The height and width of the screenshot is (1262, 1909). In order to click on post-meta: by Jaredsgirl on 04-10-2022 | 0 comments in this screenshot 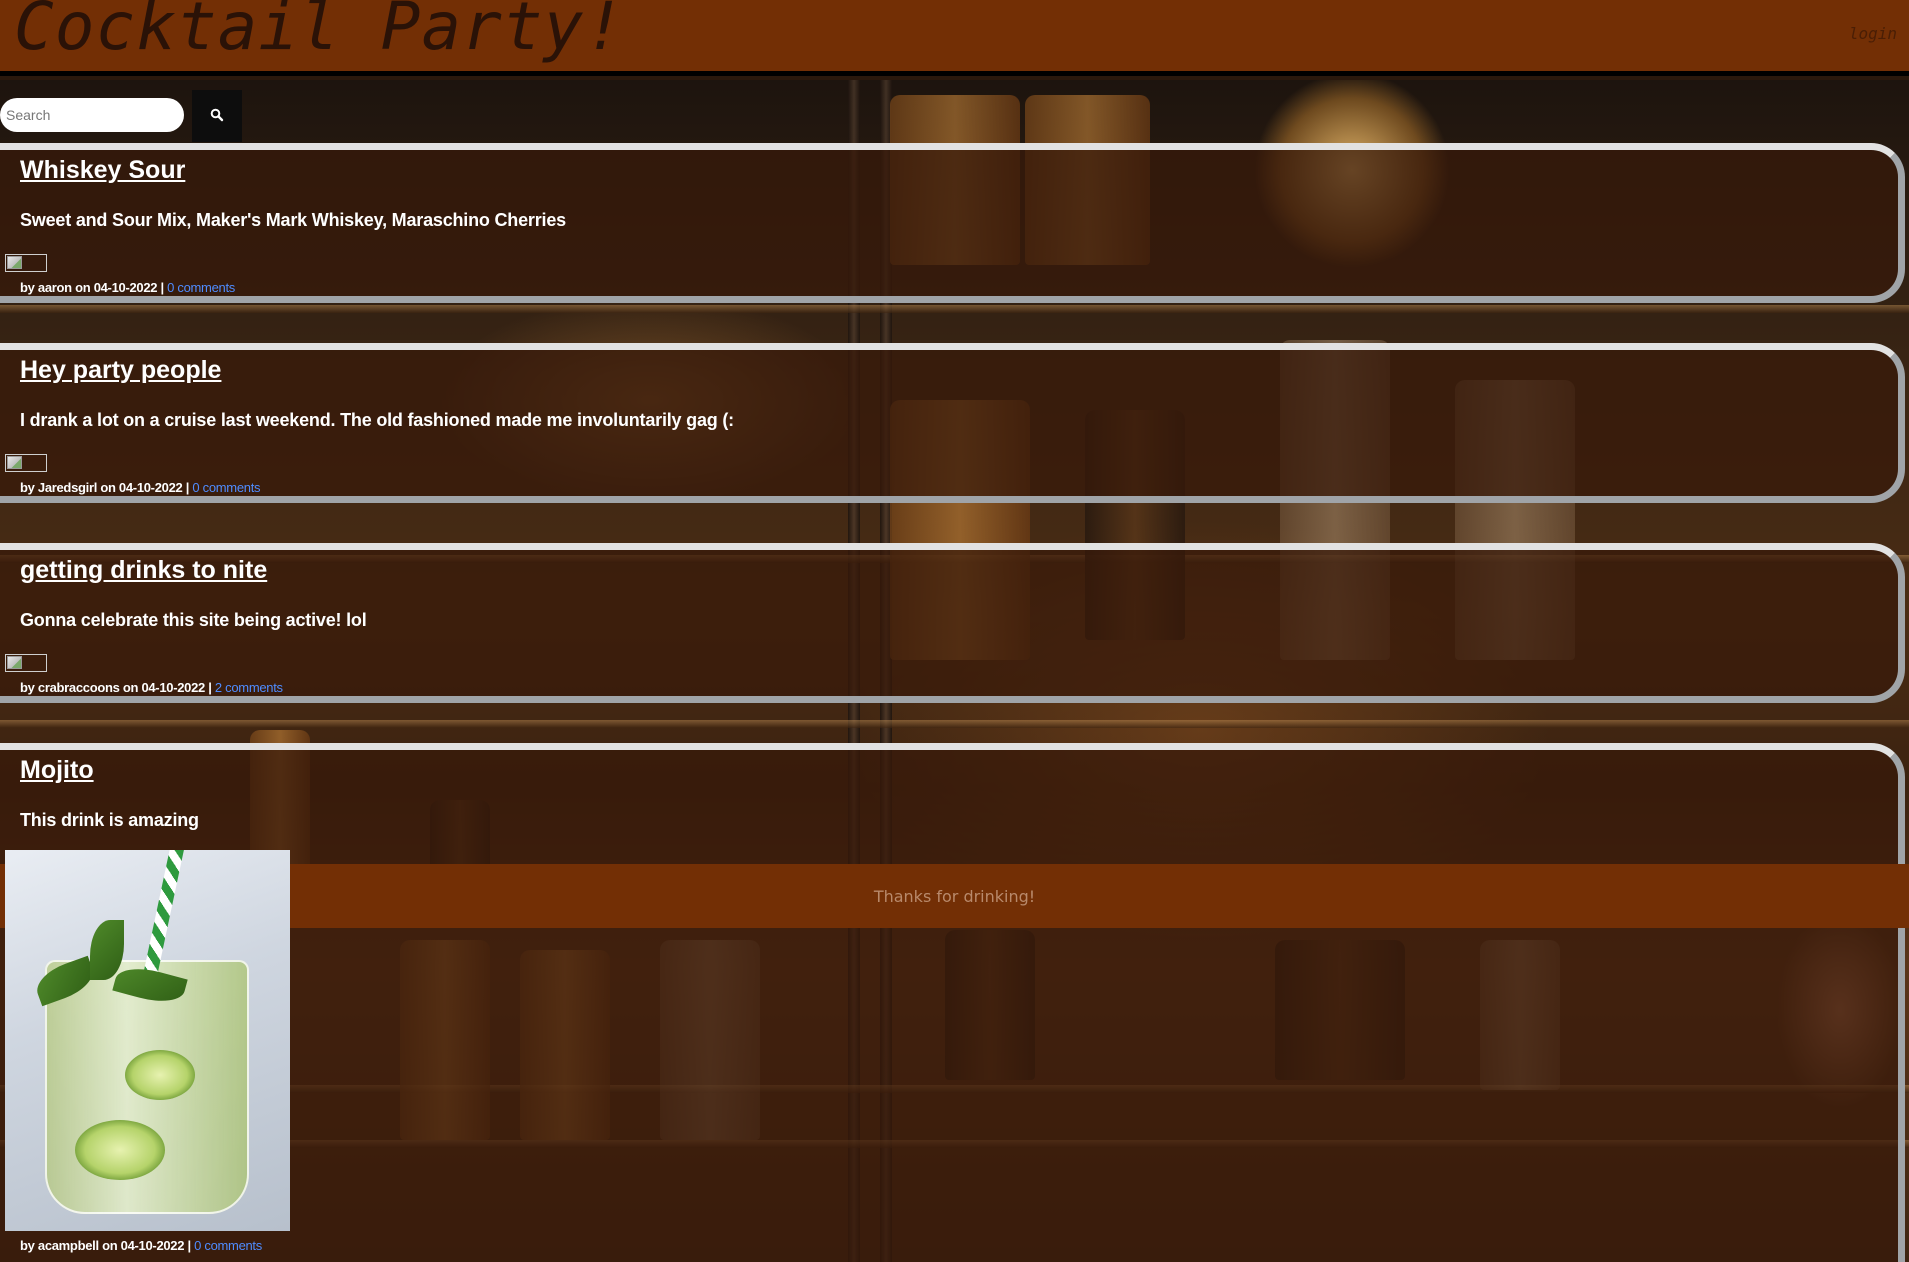, I will do `click(140, 487)`.